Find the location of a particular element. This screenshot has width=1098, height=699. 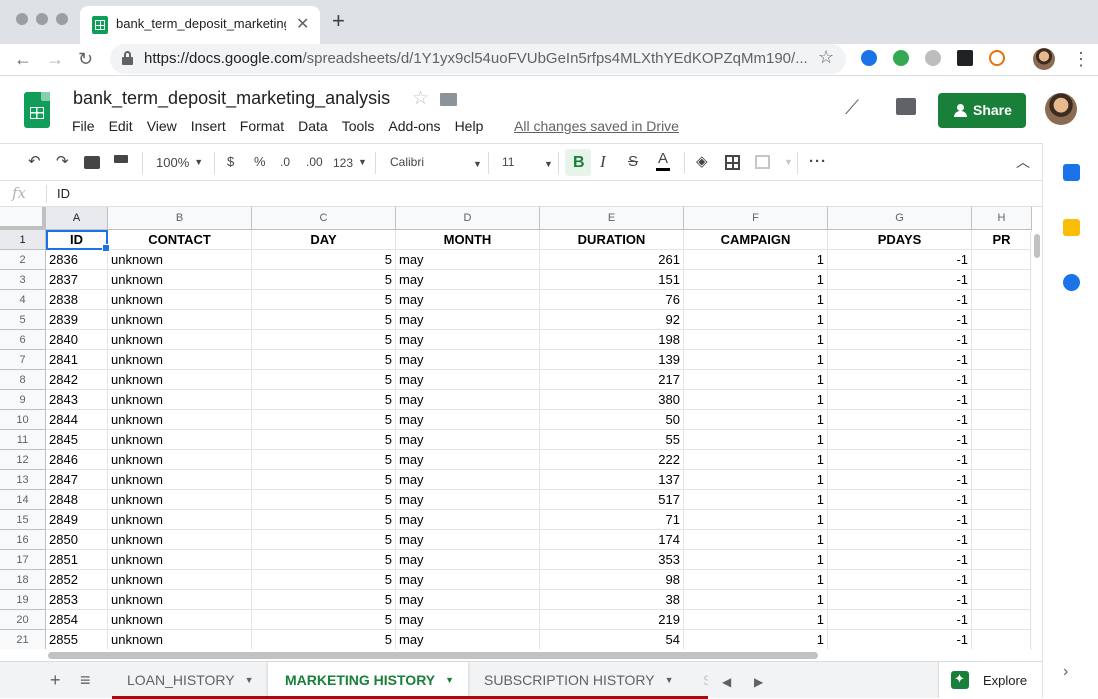

formula-input: ID is located at coordinates (63, 193).